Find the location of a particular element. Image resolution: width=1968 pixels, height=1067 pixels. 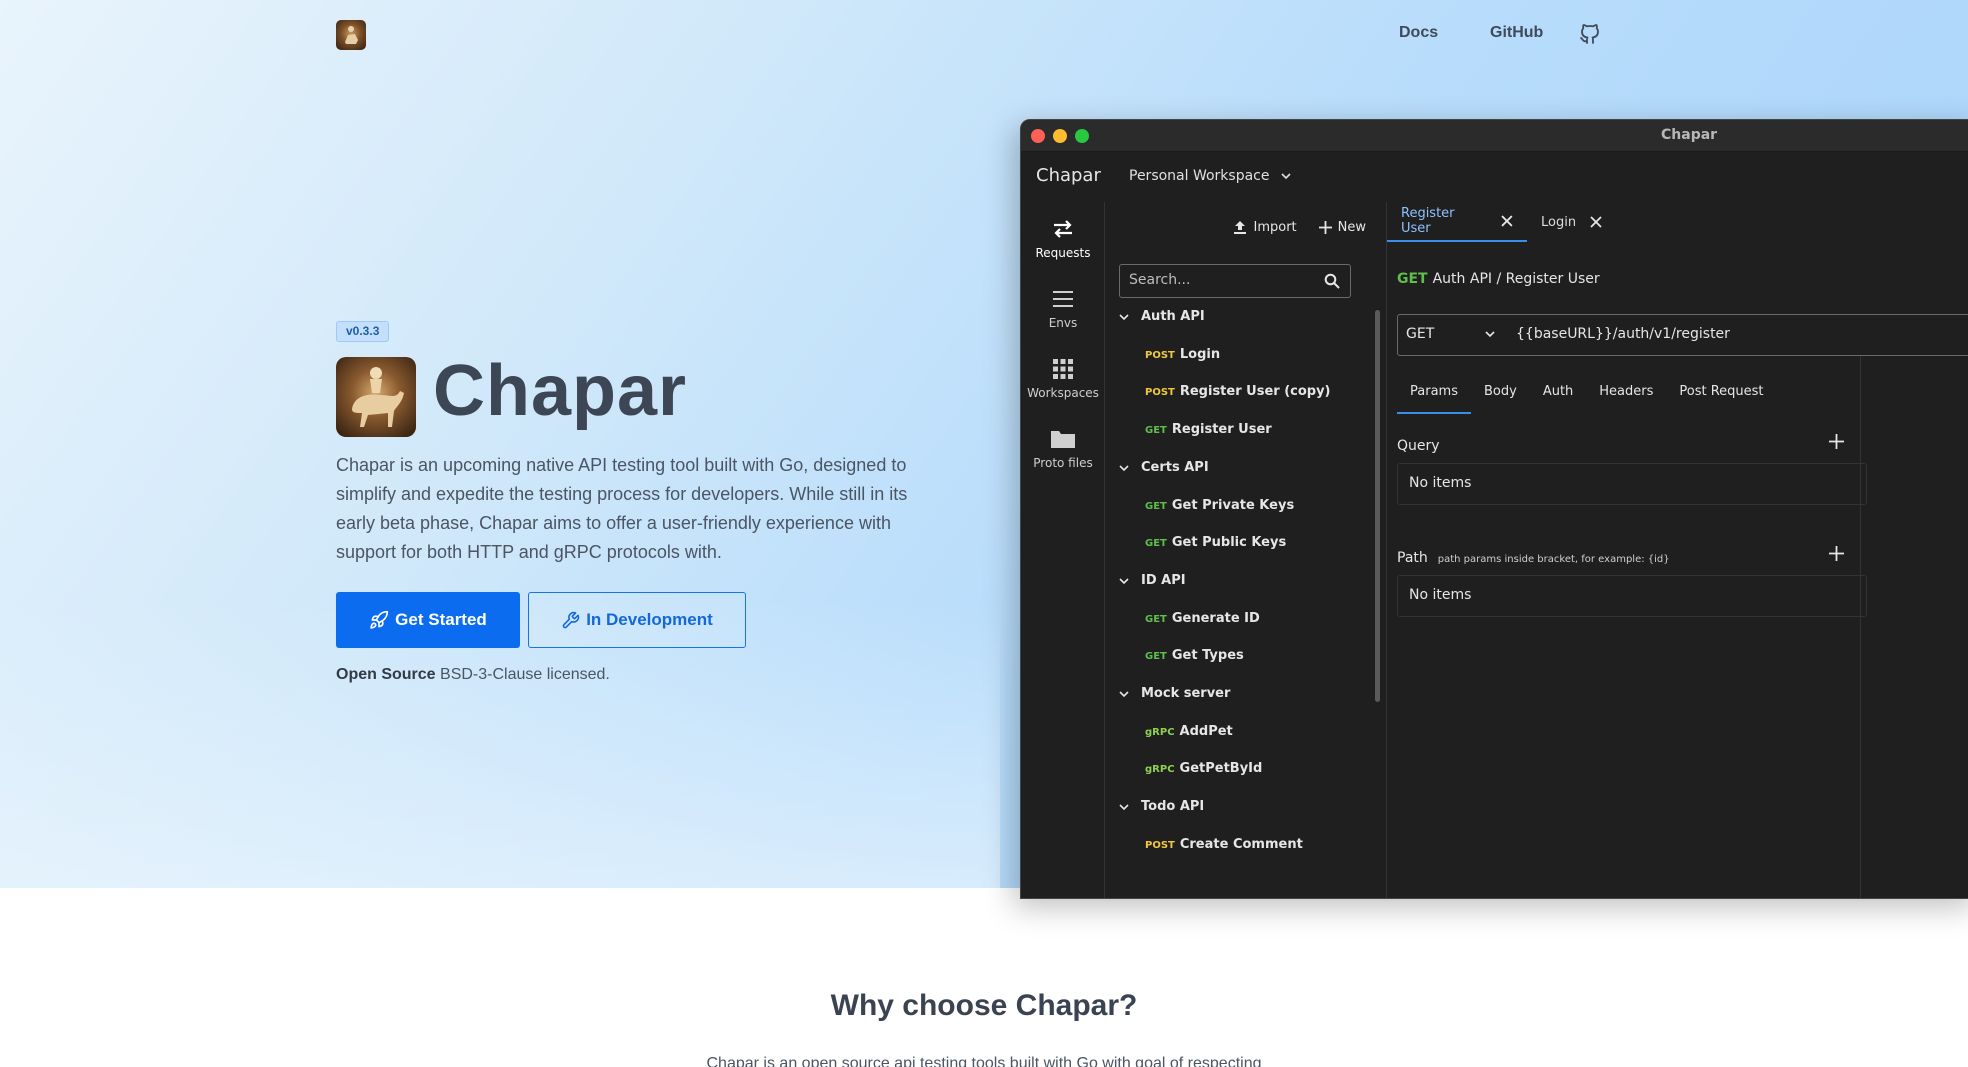

tab-post-request: Post Request is located at coordinates (1721, 394).